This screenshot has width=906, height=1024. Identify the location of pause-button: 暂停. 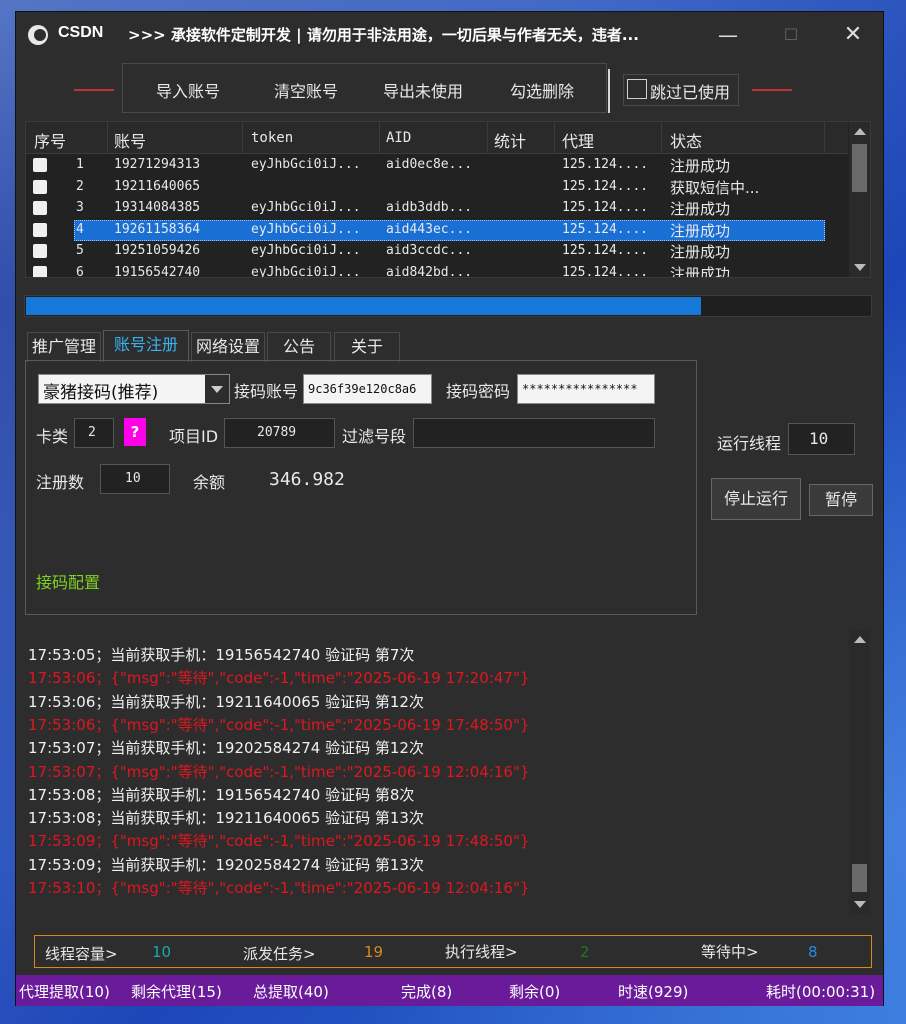
(841, 500).